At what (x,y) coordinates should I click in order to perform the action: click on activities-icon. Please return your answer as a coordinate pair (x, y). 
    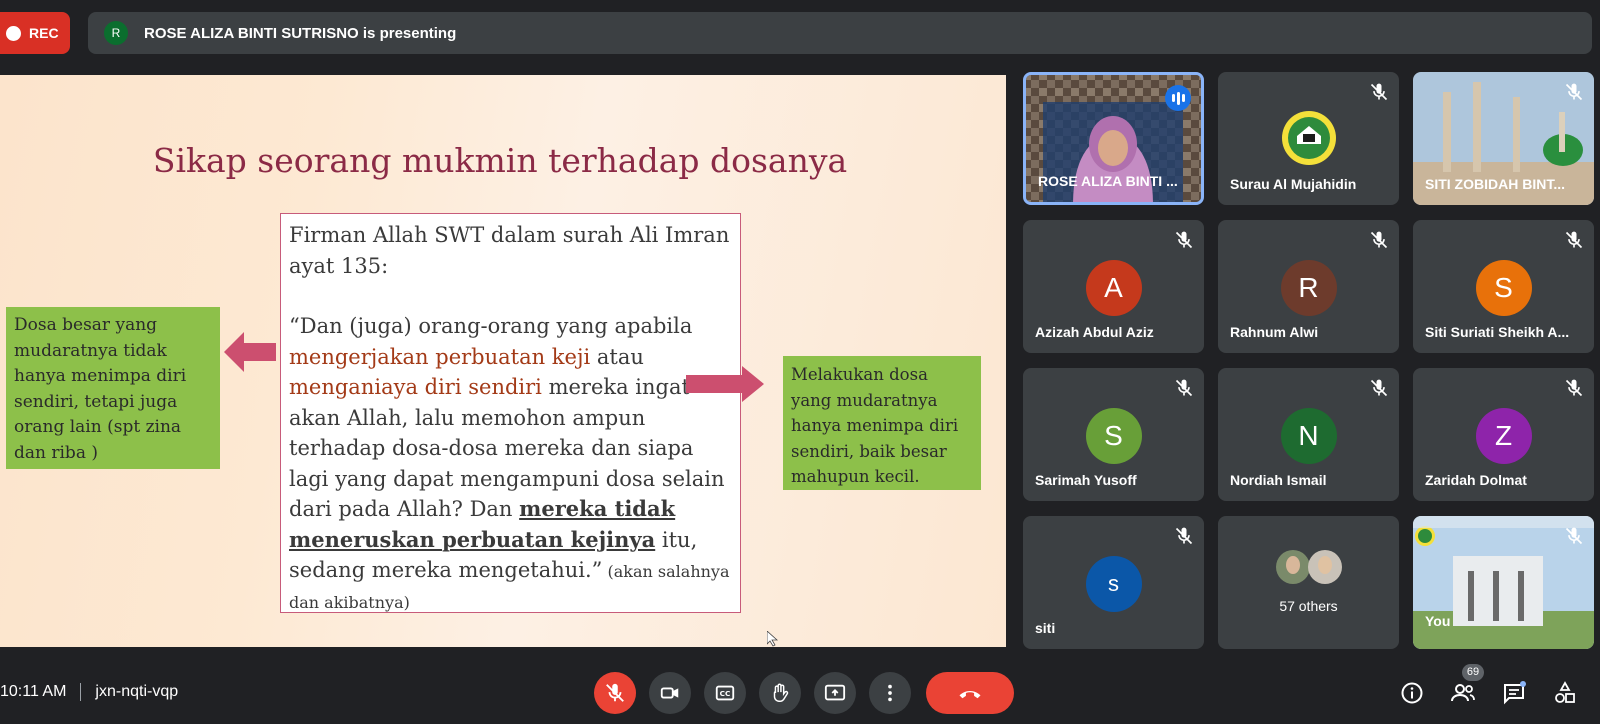
    Looking at the image, I should click on (1565, 692).